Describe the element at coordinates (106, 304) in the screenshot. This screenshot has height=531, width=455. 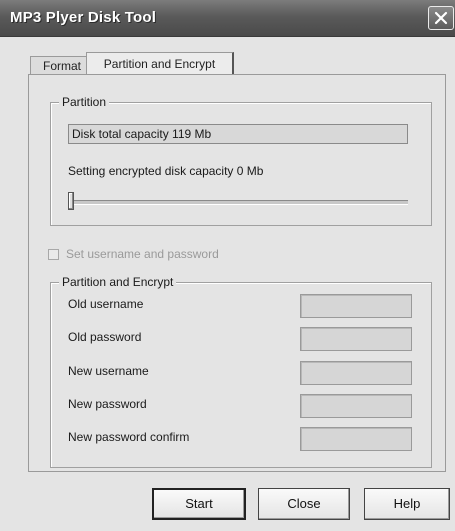
I see `old-username-label: Old username` at that location.